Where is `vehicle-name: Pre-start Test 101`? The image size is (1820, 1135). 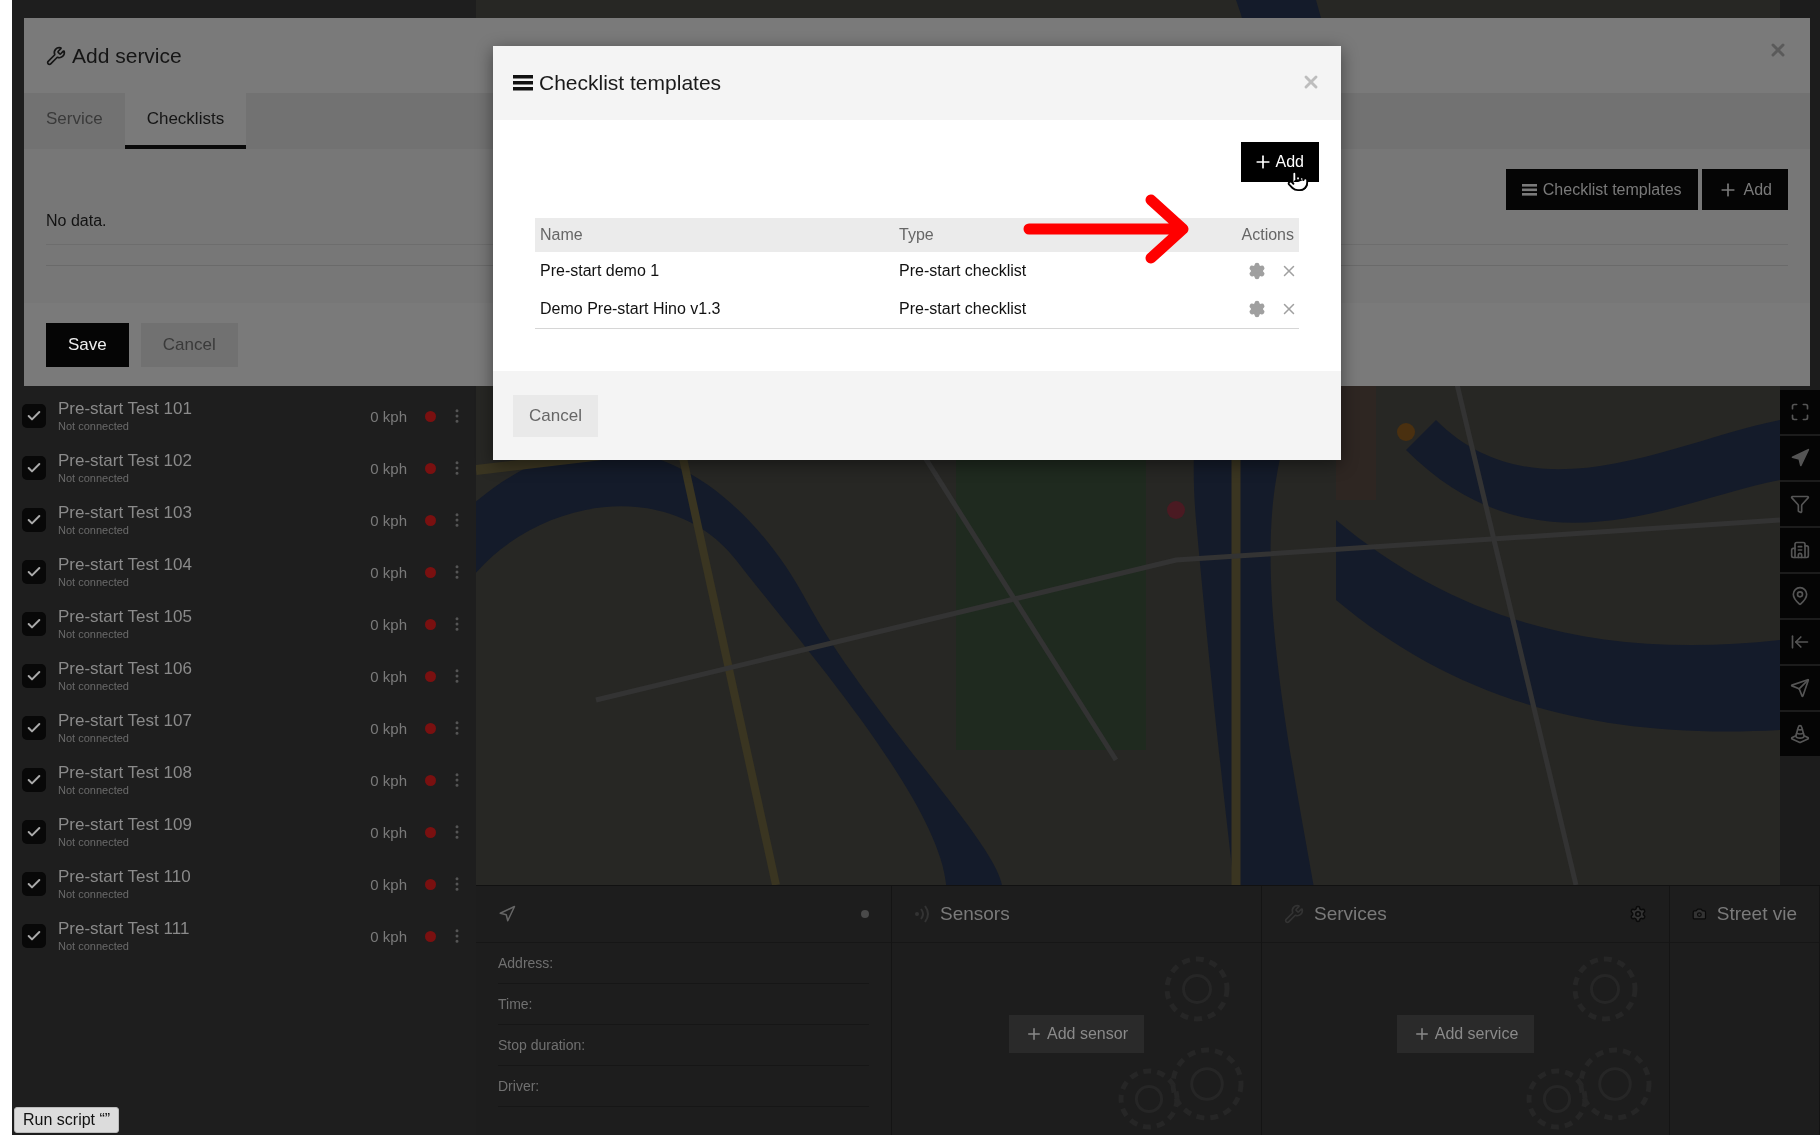 vehicle-name: Pre-start Test 101 is located at coordinates (125, 409).